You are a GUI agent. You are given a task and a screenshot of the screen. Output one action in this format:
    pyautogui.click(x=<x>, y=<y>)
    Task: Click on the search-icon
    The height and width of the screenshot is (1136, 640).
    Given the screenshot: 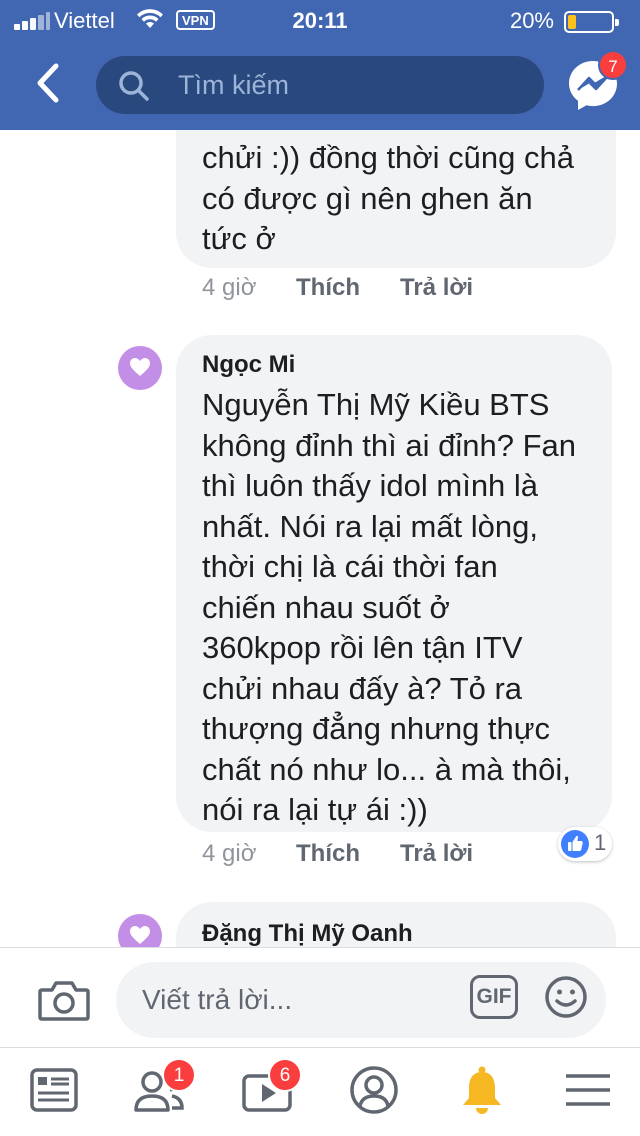 What is the action you would take?
    pyautogui.click(x=134, y=86)
    